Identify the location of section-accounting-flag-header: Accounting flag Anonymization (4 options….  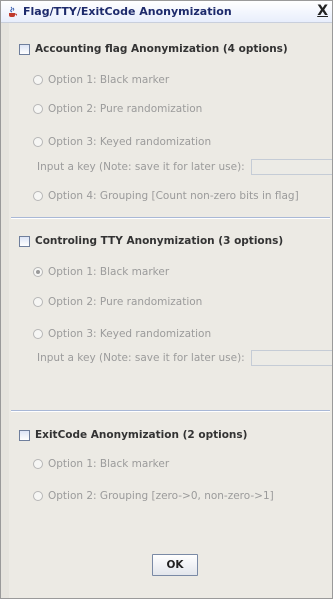
(153, 49).